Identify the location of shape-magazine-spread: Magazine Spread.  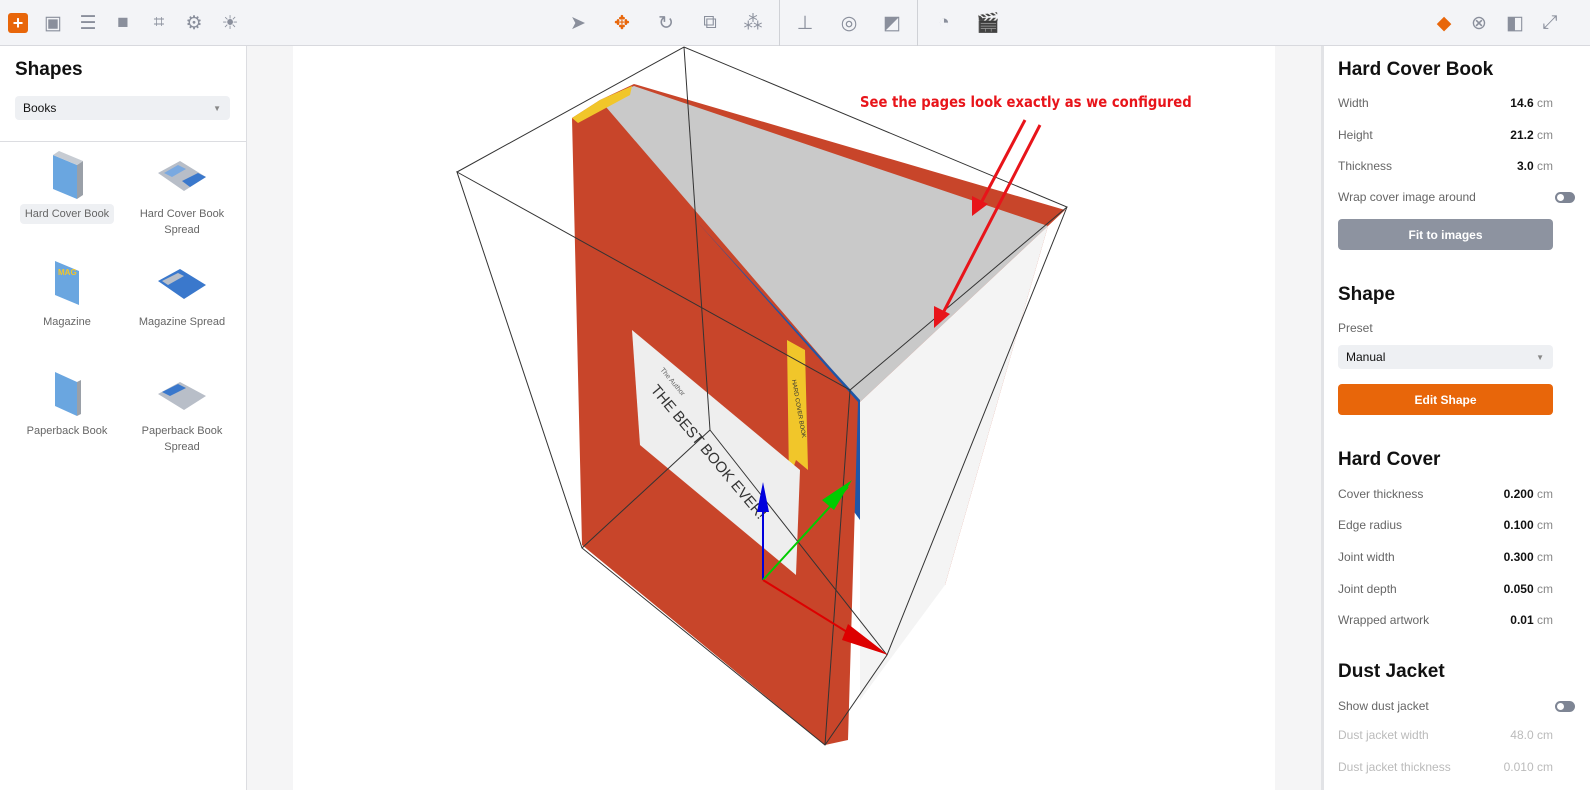
(182, 295).